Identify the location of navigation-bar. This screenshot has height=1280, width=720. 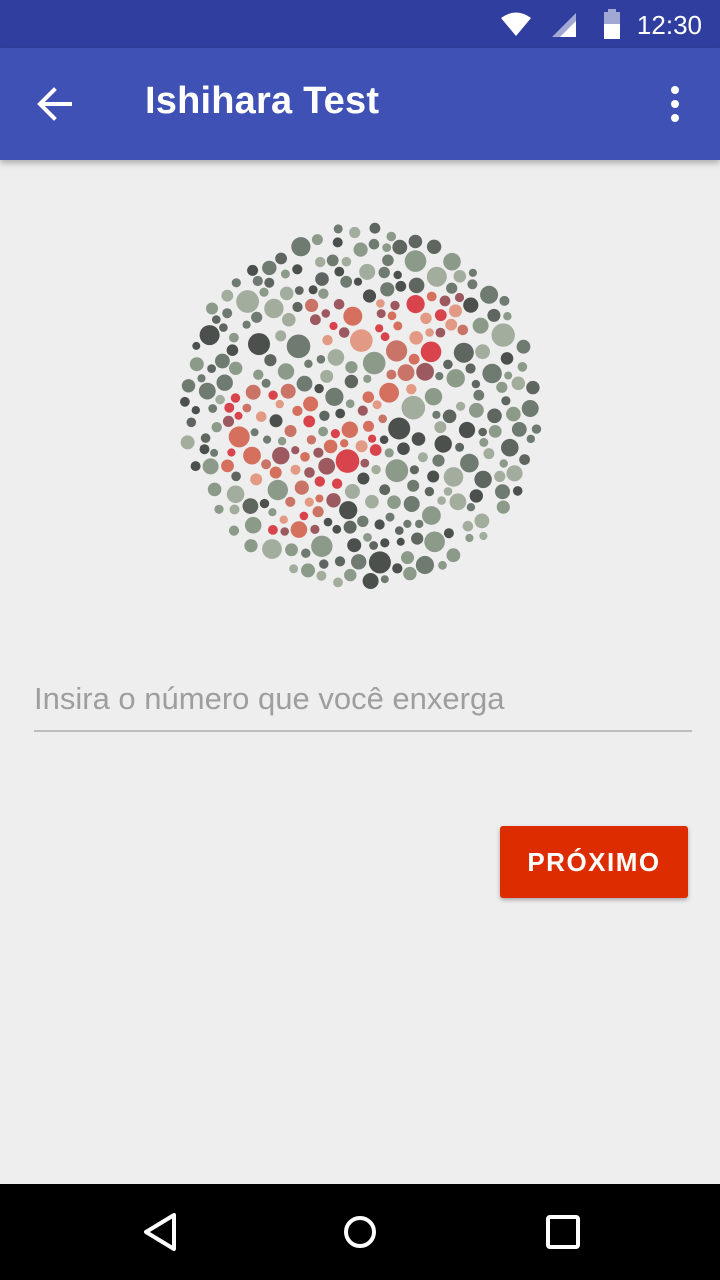
(360, 1232).